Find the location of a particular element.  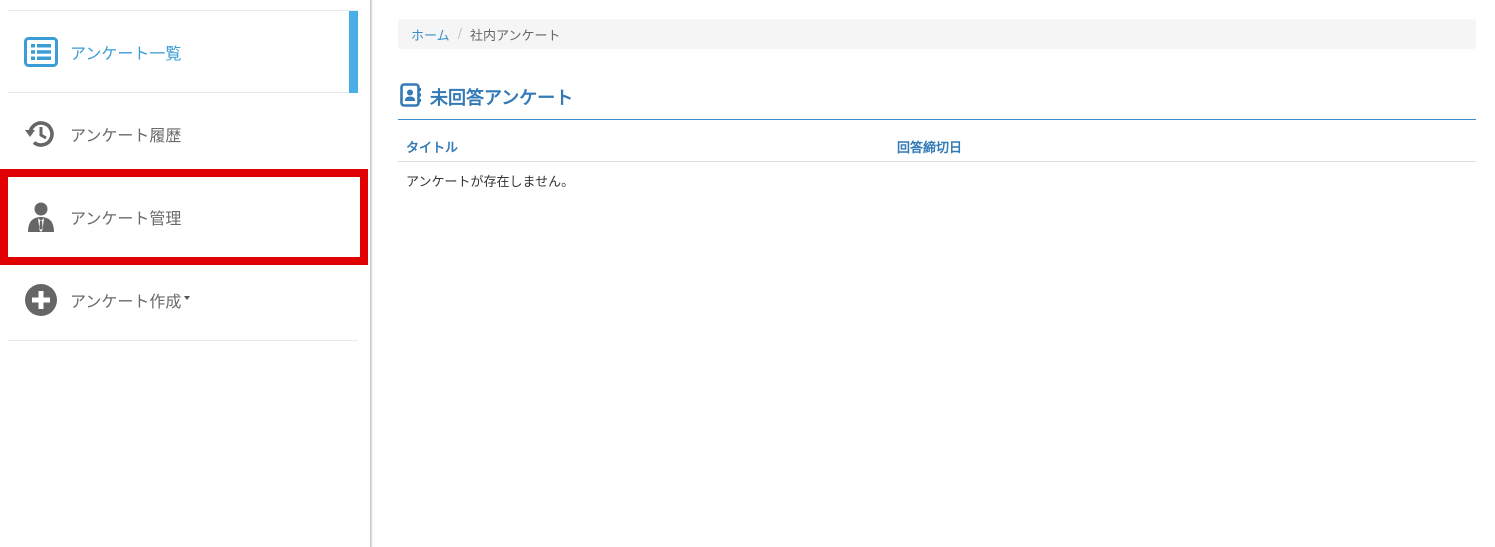

column-header-deadline: 回答締切日 is located at coordinates (929, 146).